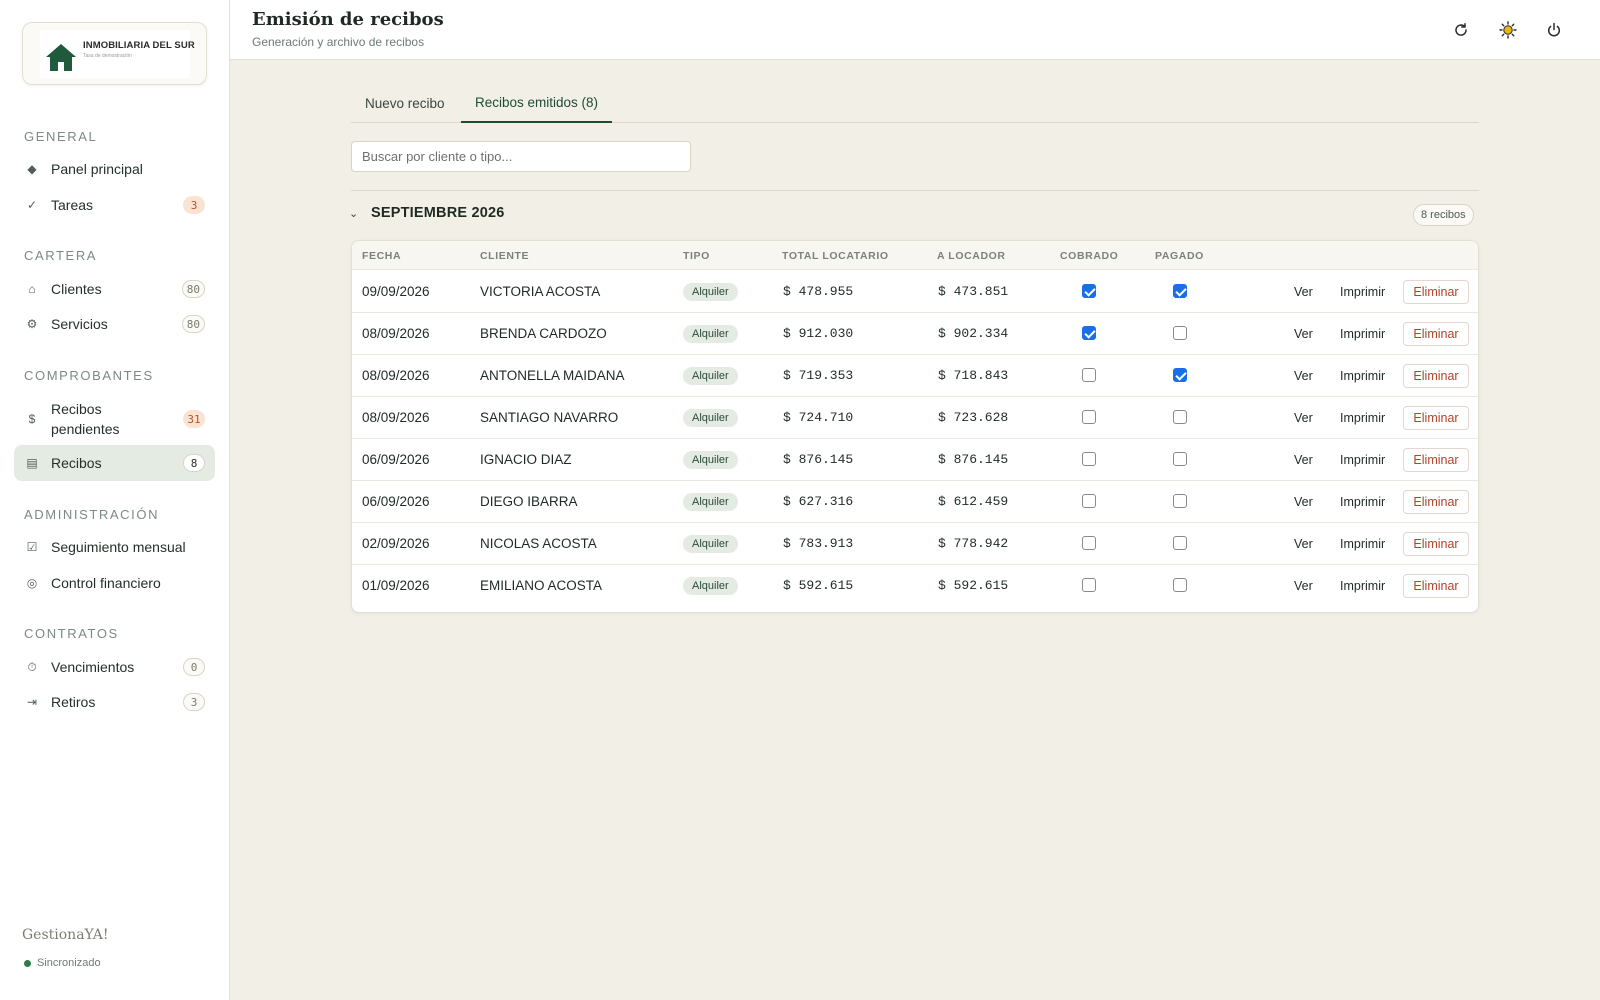 Image resolution: width=1600 pixels, height=1000 pixels. I want to click on sidebar-item-control-financiero: ◎ Control financiero, so click(114, 583).